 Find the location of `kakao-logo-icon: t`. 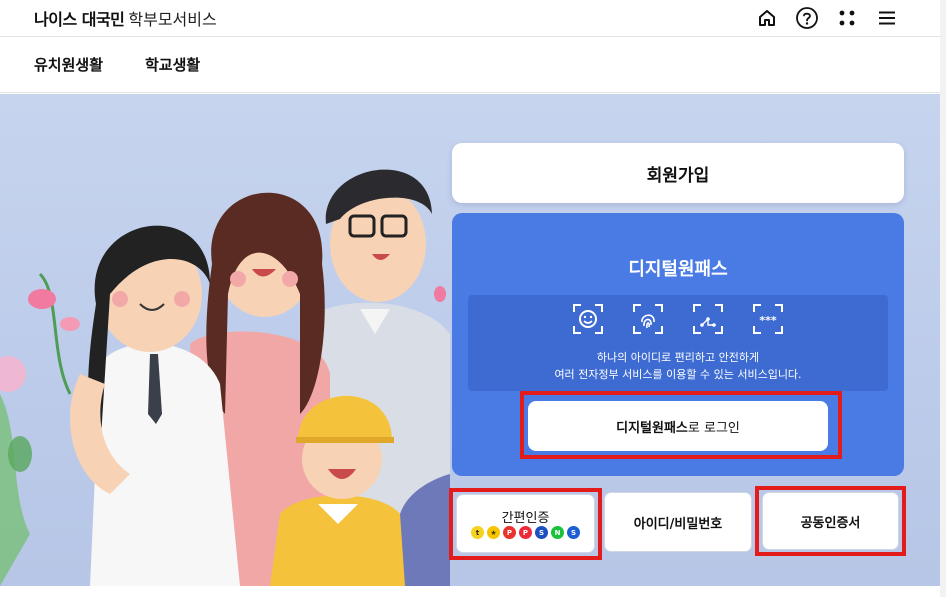

kakao-logo-icon: t is located at coordinates (477, 532).